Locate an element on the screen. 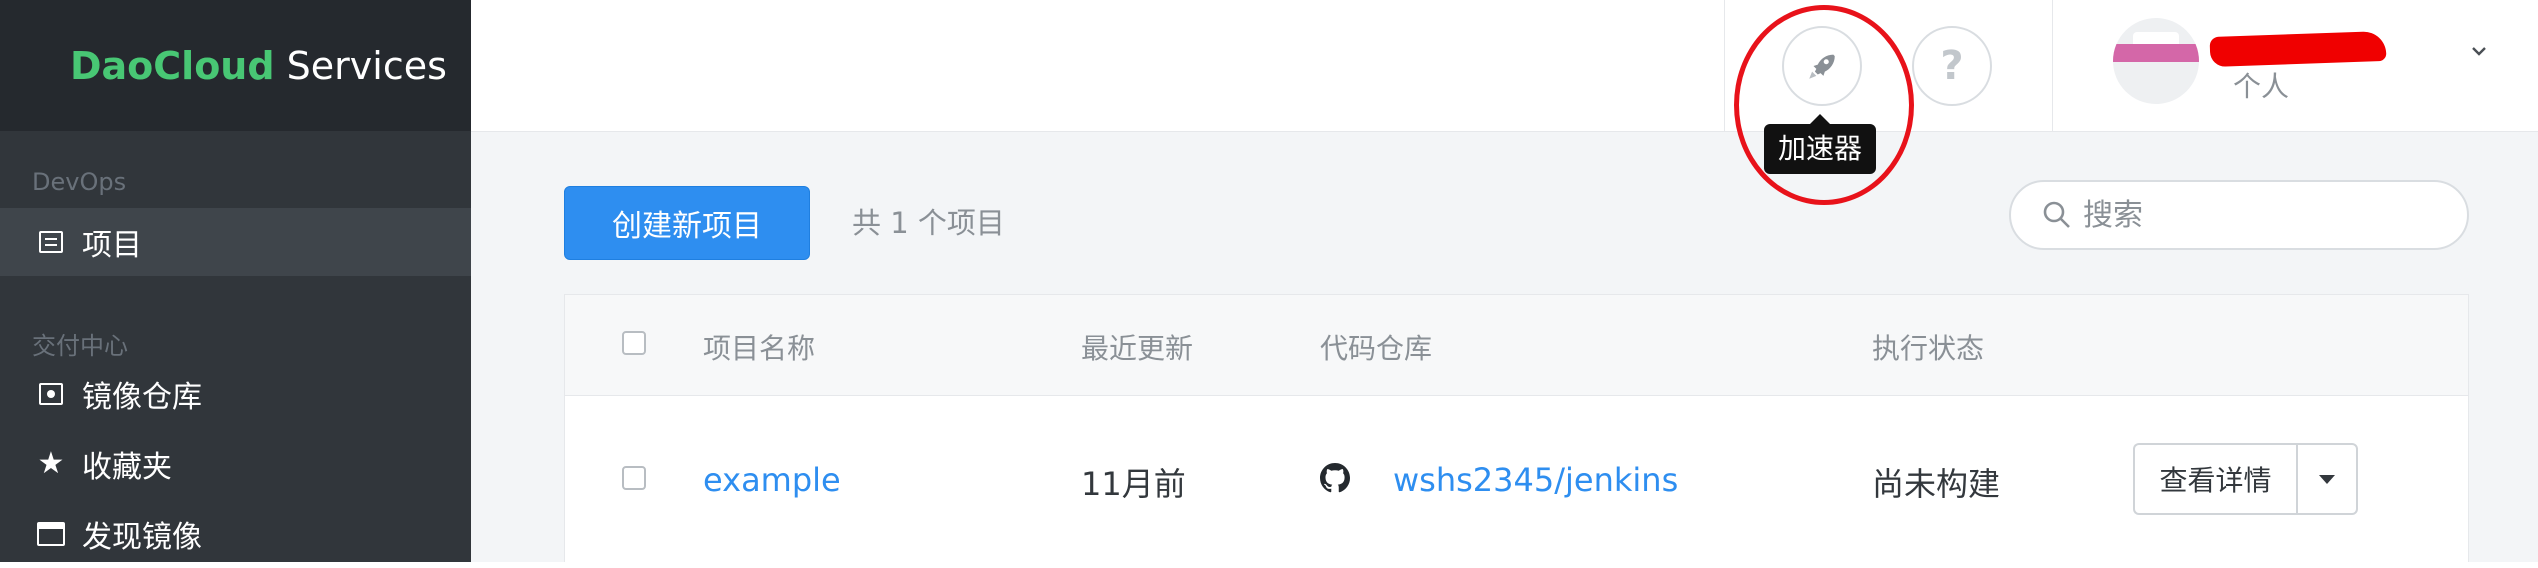  actions-dropdown-button is located at coordinates (2327, 479).